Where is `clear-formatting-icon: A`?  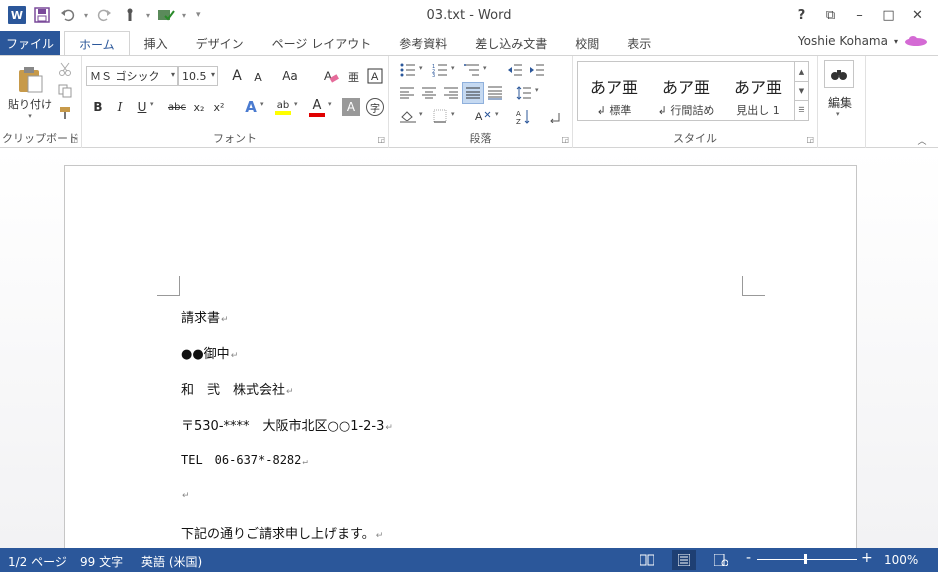 clear-formatting-icon: A is located at coordinates (331, 76).